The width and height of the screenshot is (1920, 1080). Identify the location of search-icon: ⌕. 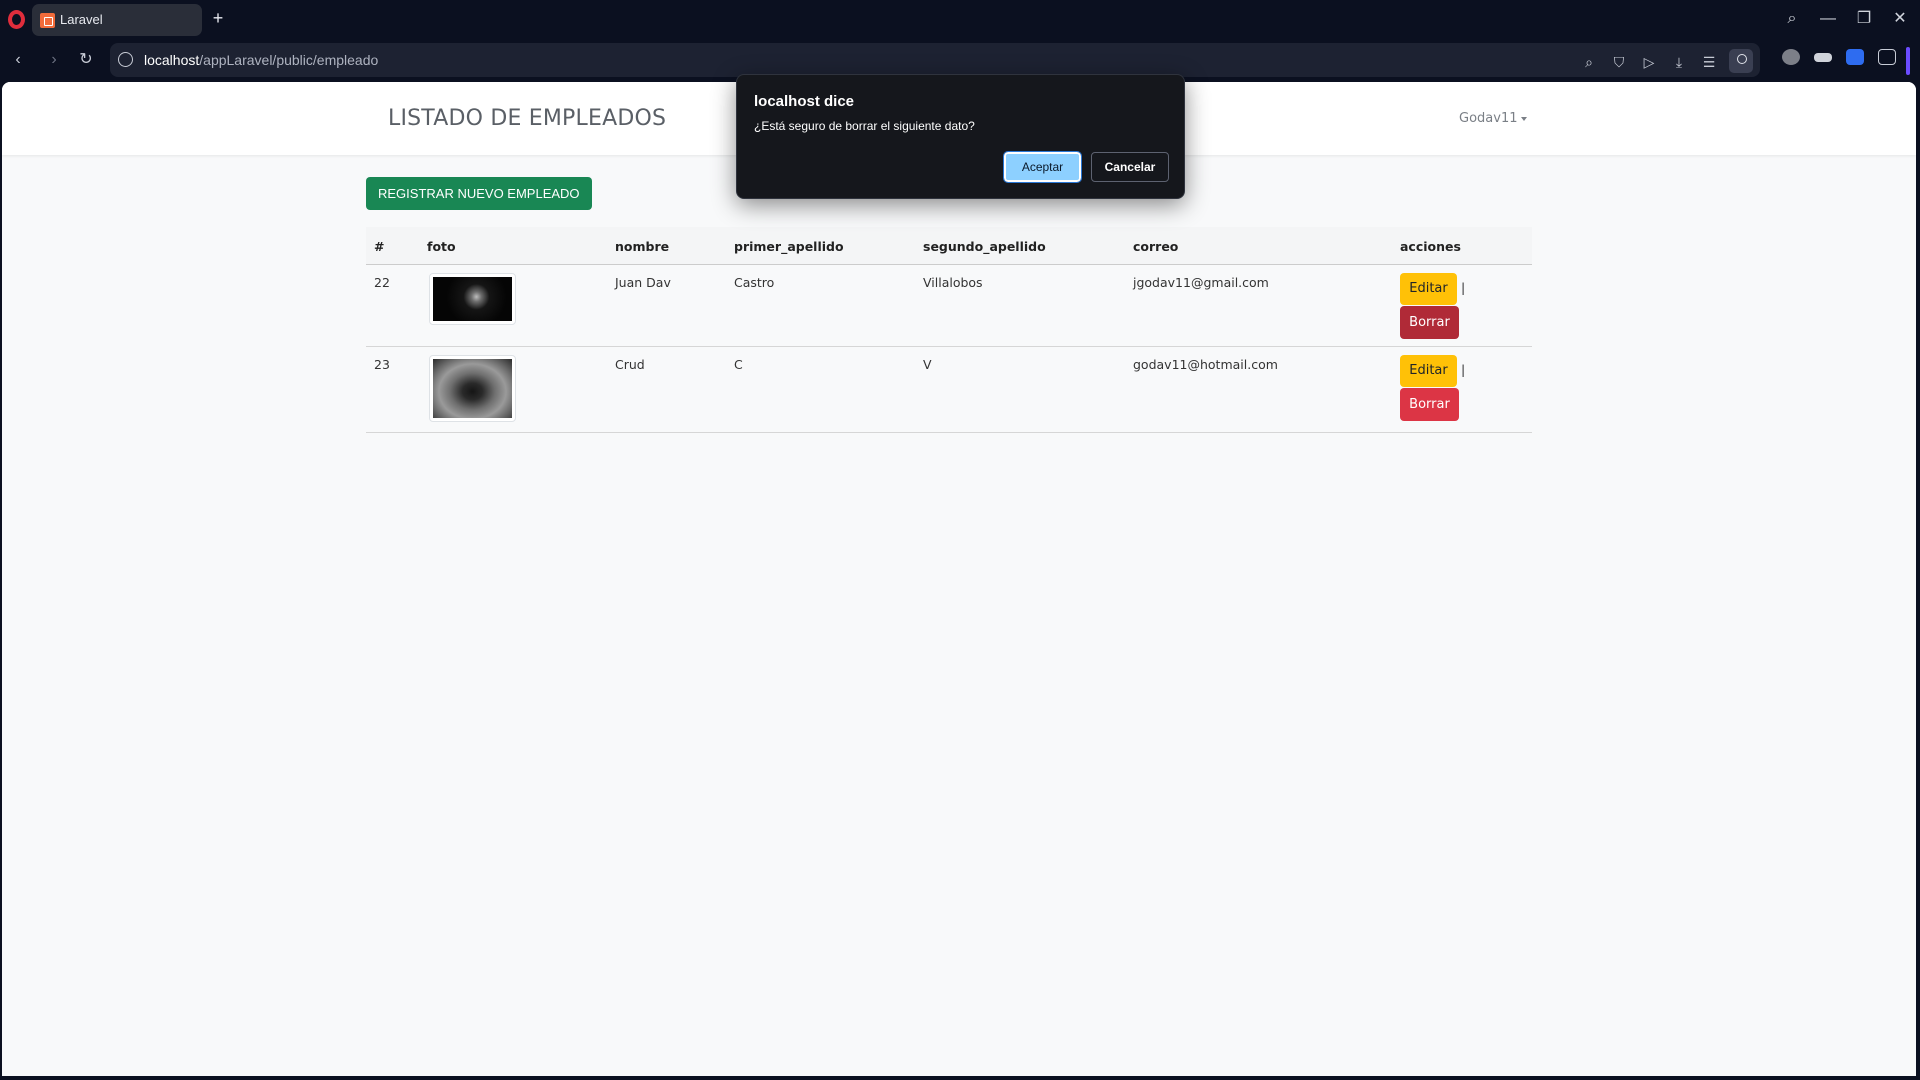
(1792, 19).